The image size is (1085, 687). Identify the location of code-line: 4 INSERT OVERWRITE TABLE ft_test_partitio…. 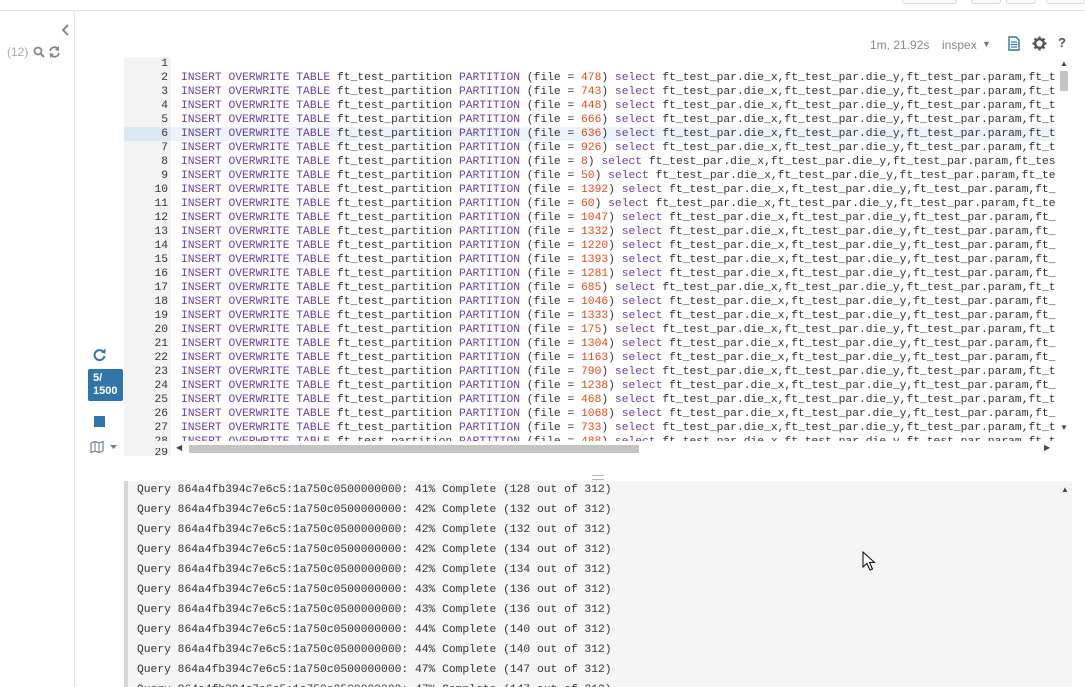
(590, 106).